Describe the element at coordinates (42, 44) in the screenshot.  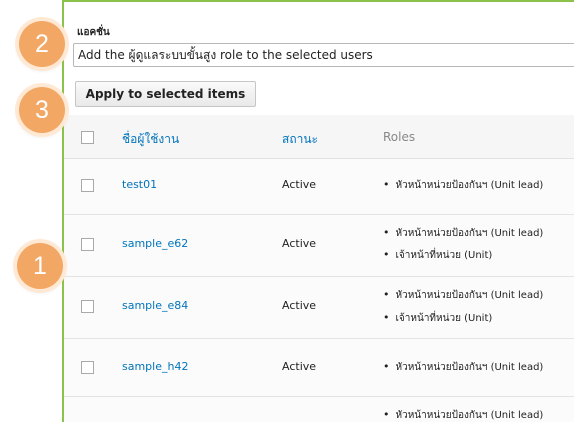
I see `annotation-badge-2: 2` at that location.